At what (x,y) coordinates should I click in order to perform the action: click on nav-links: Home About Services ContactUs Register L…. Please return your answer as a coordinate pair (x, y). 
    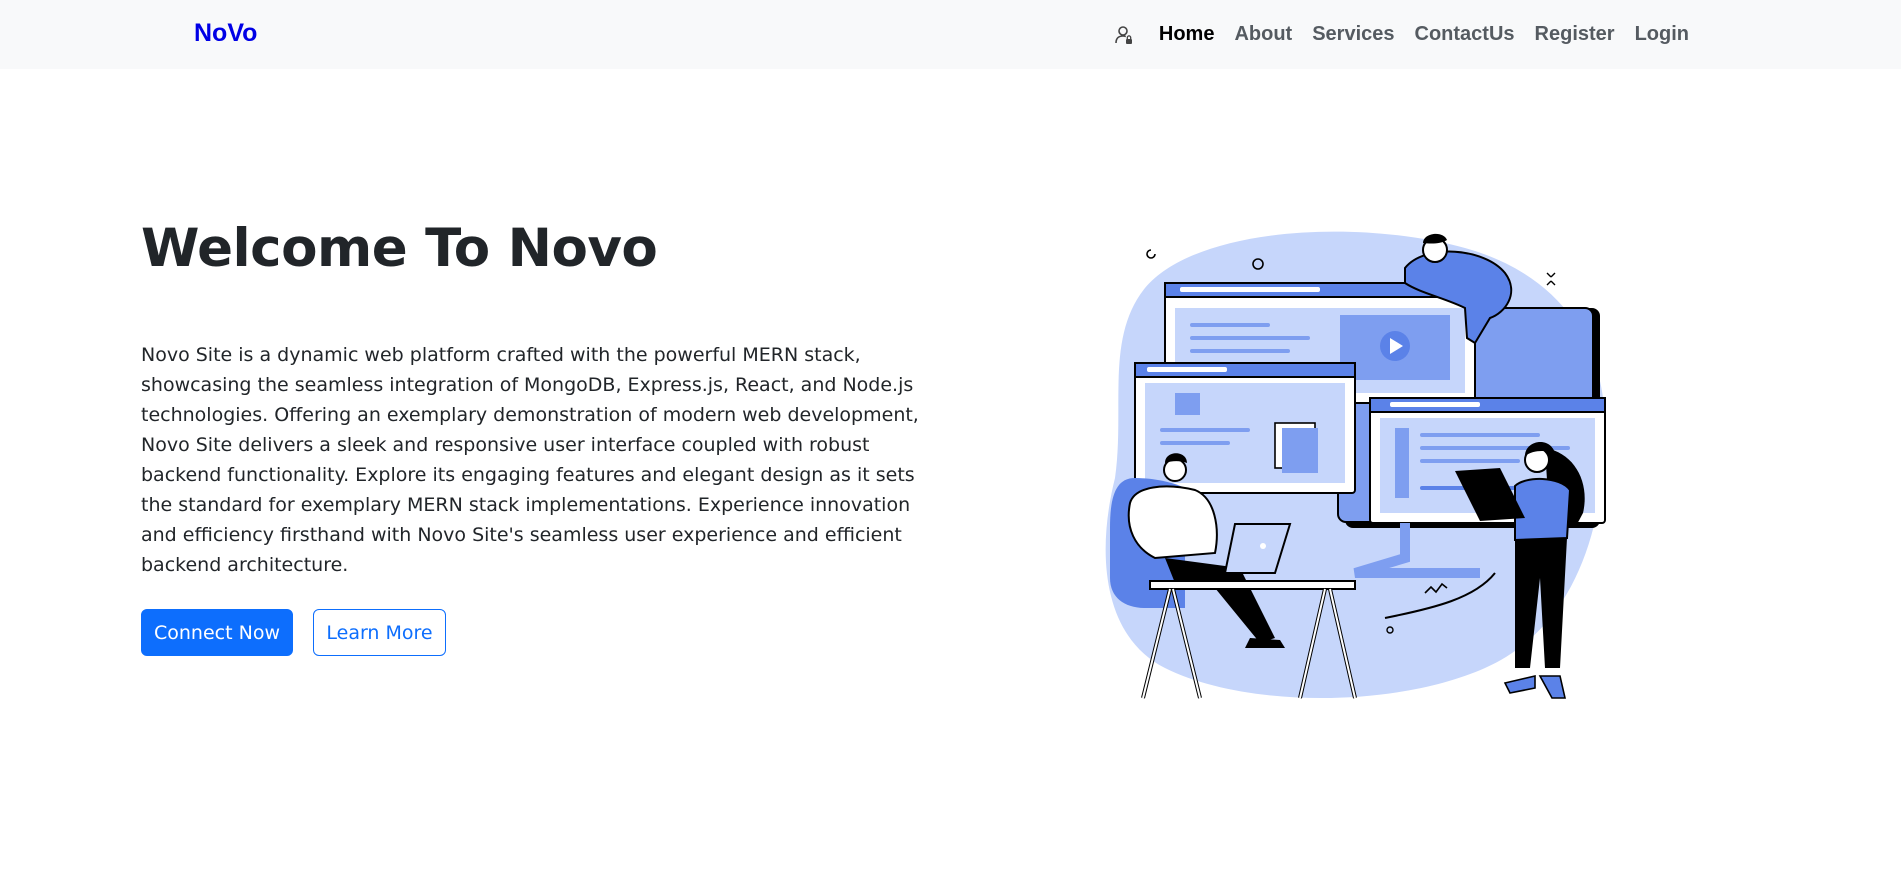
    Looking at the image, I should click on (1406, 34).